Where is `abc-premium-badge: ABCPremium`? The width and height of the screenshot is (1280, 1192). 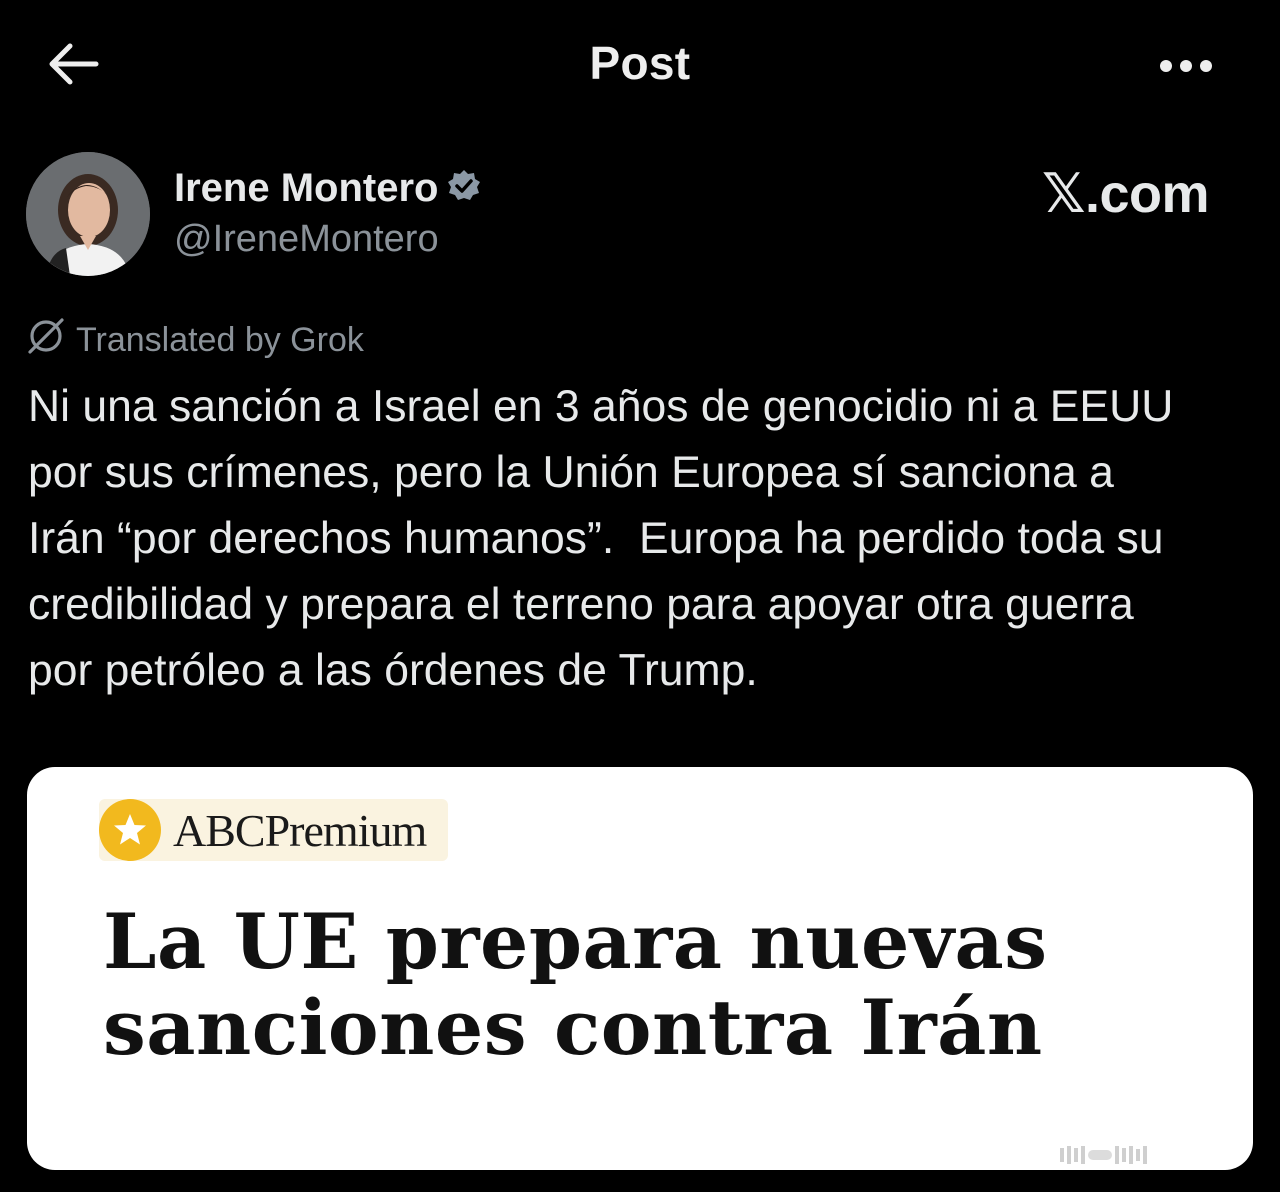 abc-premium-badge: ABCPremium is located at coordinates (274, 830).